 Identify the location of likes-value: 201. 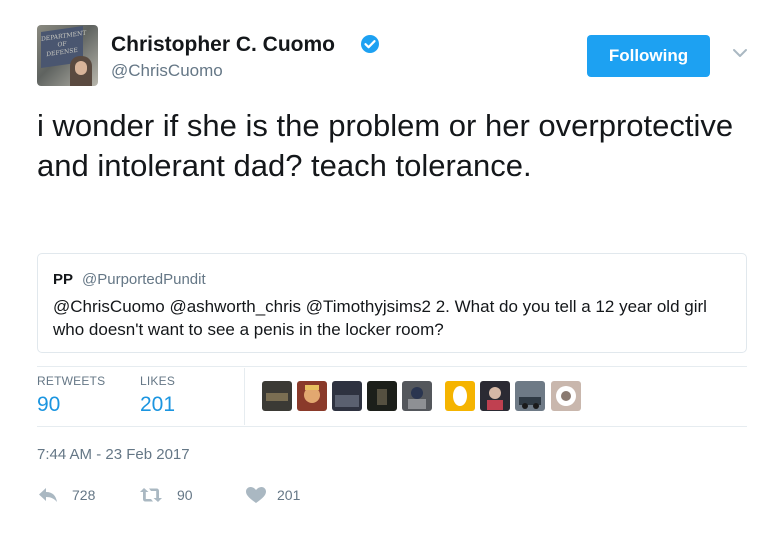
(158, 404).